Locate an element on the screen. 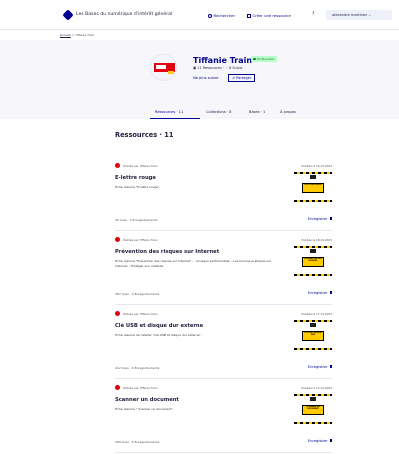 Image resolution: width=399 pixels, height=455 pixels. site-title: Les Bases du numérique d'intérêt général is located at coordinates (124, 14).